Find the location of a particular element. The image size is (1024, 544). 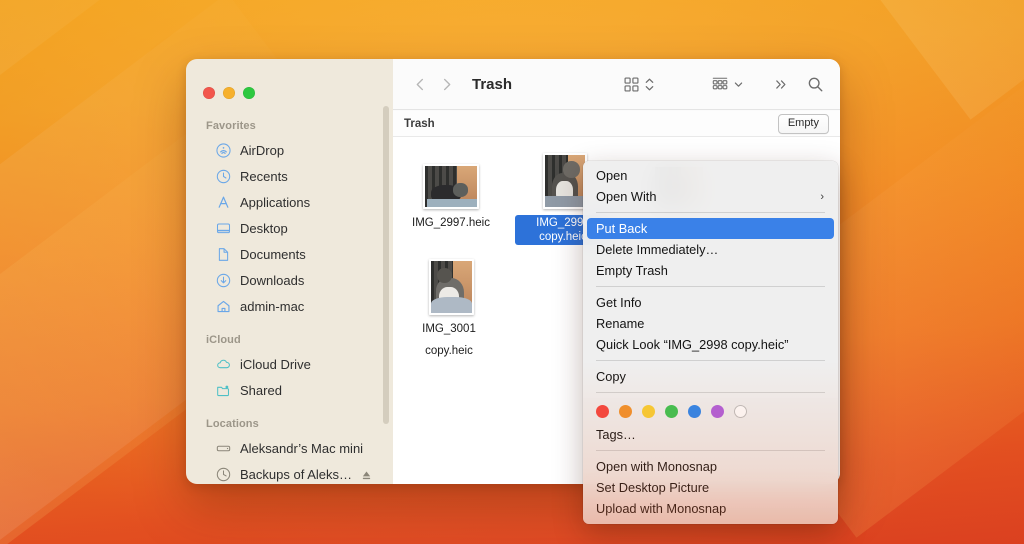

menu-item-open-with: Open With › is located at coordinates (710, 196).